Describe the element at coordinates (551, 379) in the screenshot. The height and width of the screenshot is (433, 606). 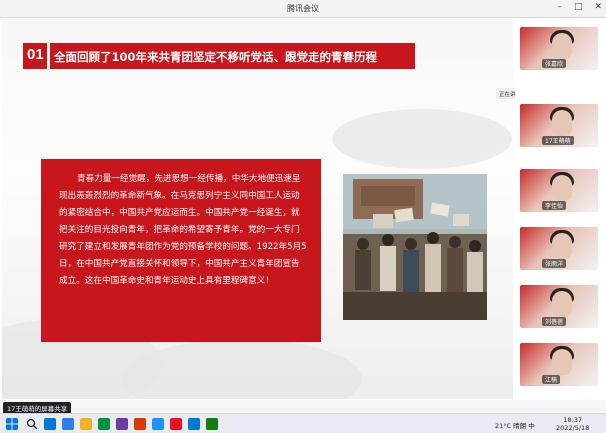
I see `participant-name: 江楠` at that location.